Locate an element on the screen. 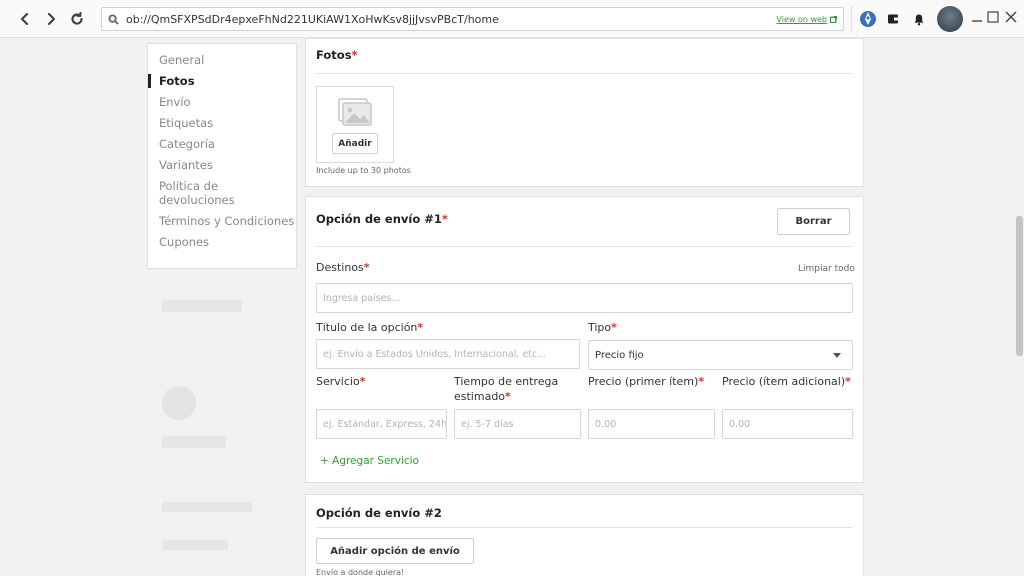  price-additional-item-label: Precio (ítem adicional)* is located at coordinates (786, 381).